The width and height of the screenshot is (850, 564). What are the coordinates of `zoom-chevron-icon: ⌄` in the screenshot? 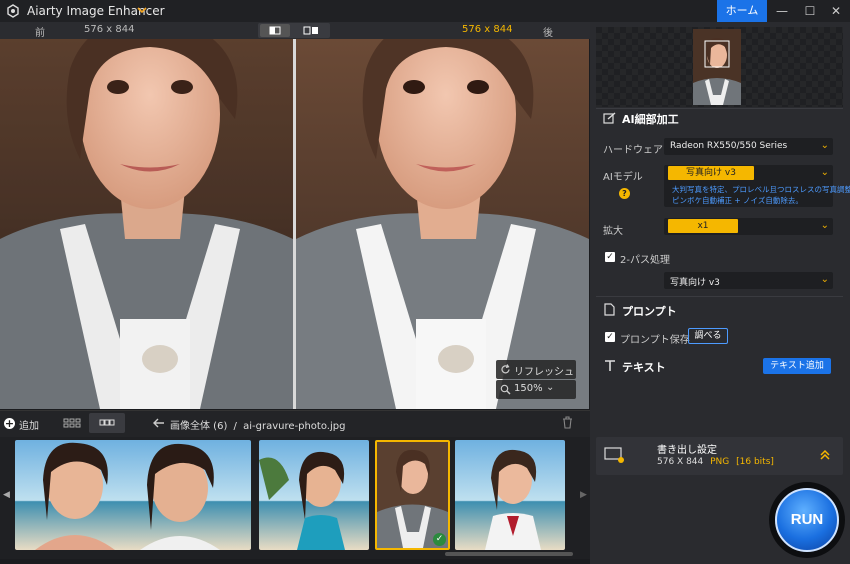 It's located at (550, 387).